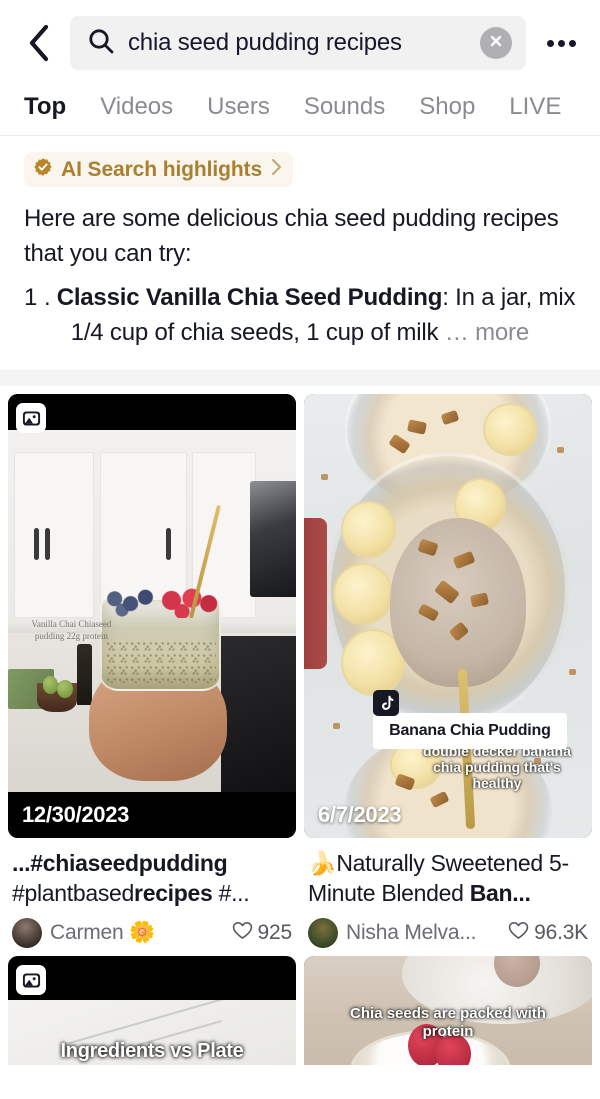  I want to click on author-name: Carmen 🌼, so click(137, 933).